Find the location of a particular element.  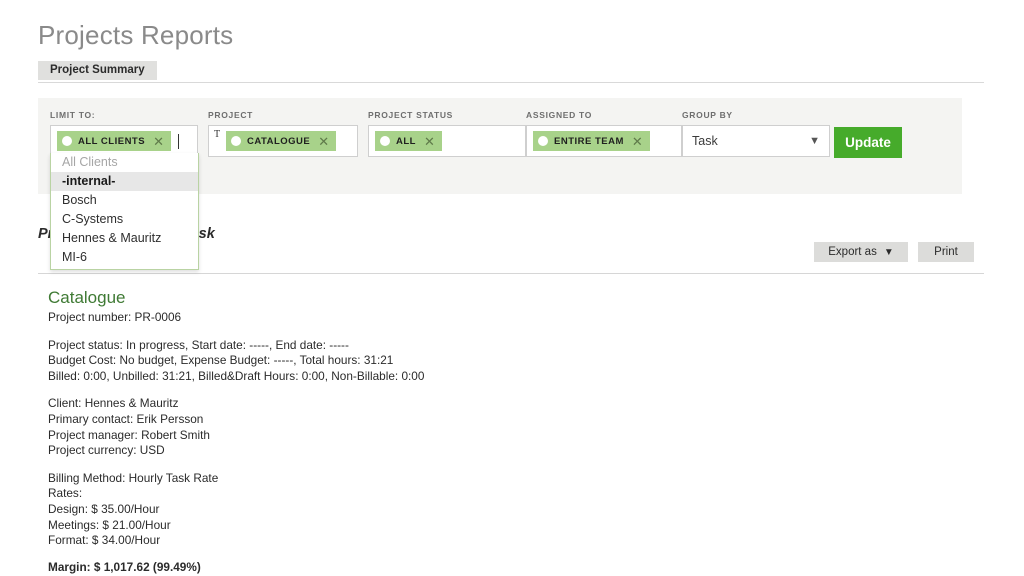

project-input: T CATALOGUE ✕ is located at coordinates (283, 141).